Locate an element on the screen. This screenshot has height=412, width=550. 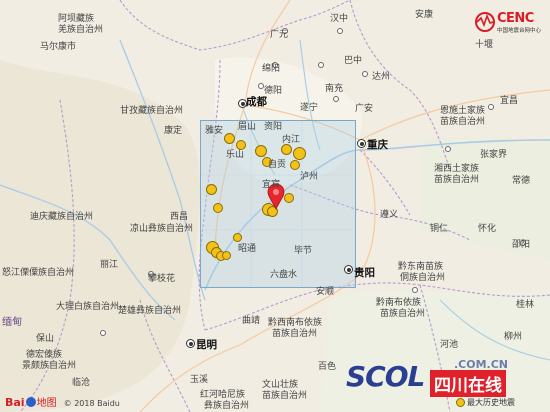
capital-marker-kunming is located at coordinates (190, 343).